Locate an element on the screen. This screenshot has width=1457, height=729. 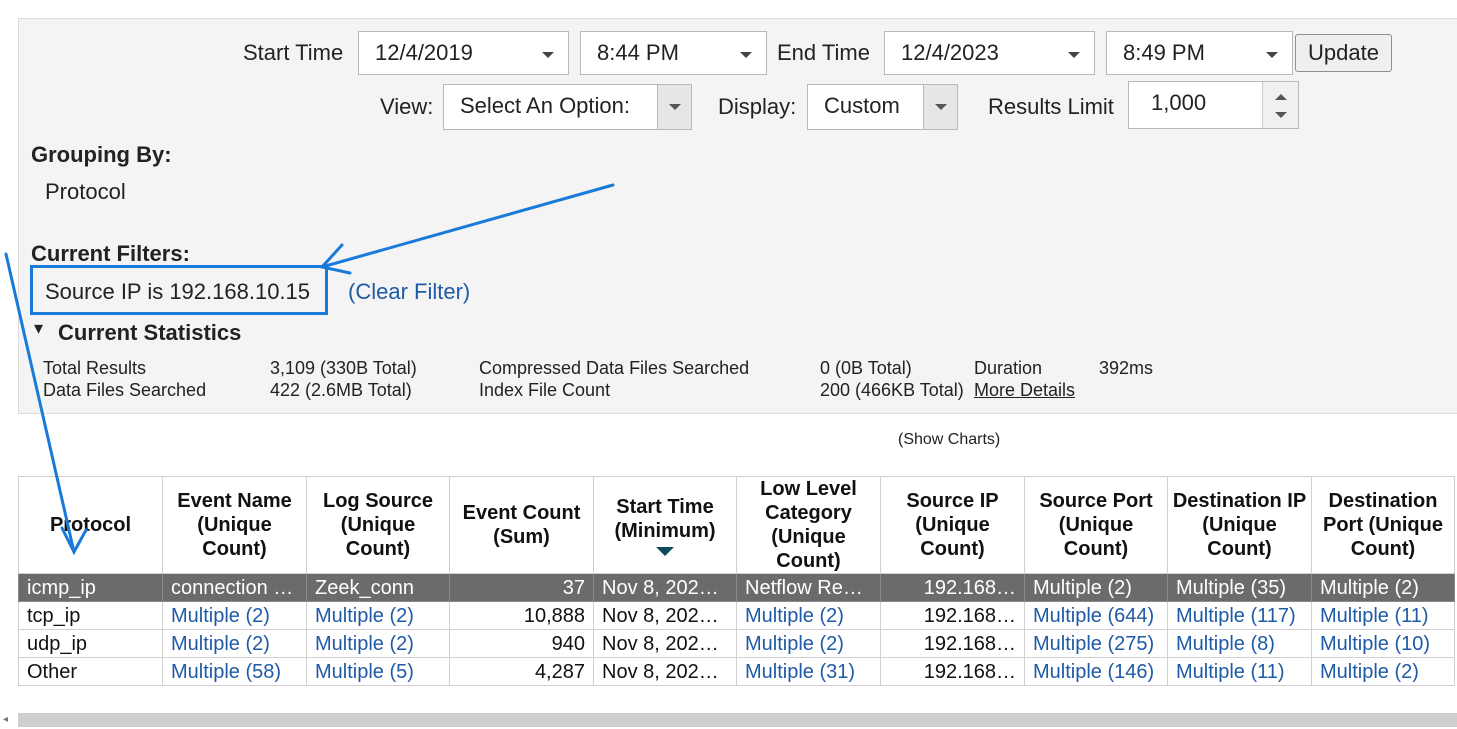
cell-event-name: Multiple (58) is located at coordinates (234, 671).